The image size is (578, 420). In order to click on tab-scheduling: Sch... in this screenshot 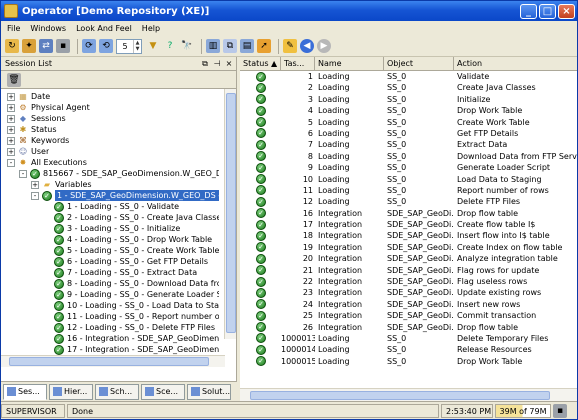, I will do `click(117, 391)`.